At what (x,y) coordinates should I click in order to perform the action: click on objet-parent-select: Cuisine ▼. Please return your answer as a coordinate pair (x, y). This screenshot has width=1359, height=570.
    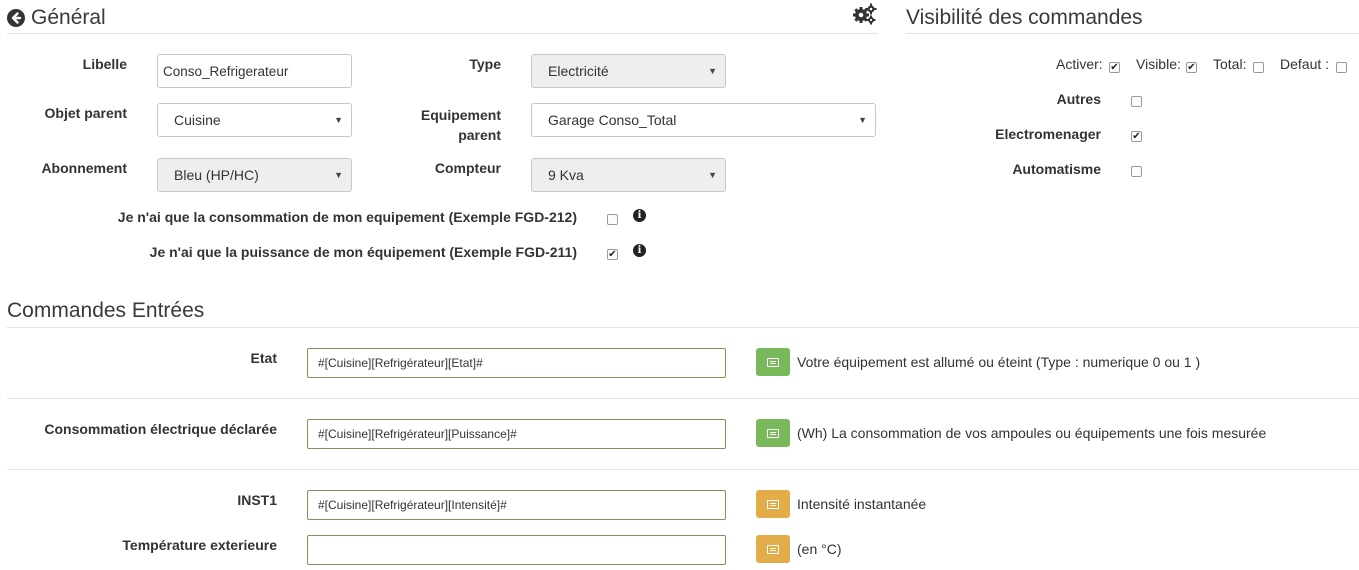
    Looking at the image, I should click on (254, 120).